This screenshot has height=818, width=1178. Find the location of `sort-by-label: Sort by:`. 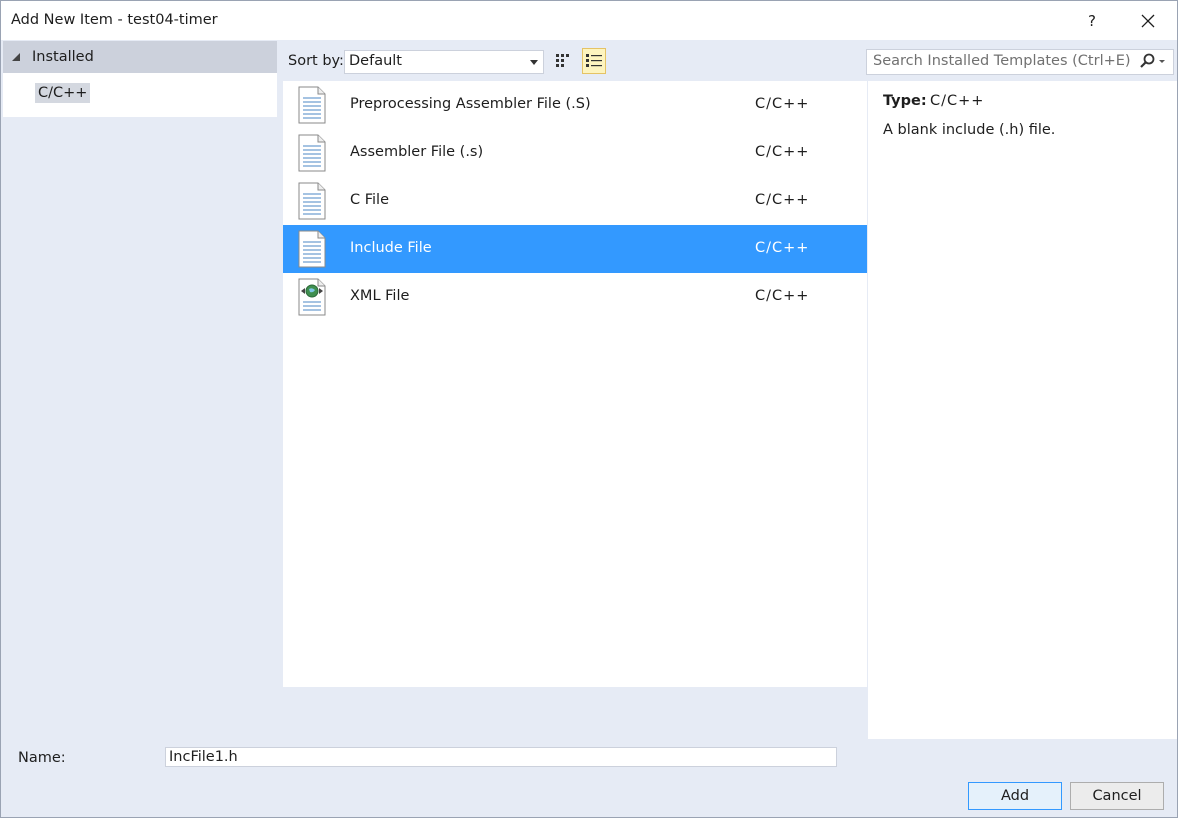

sort-by-label: Sort by: is located at coordinates (316, 61).